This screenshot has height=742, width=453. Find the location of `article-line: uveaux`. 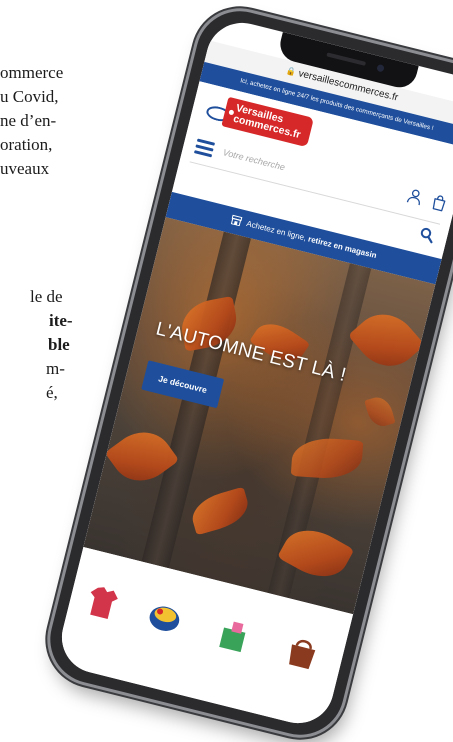

article-line: uveaux is located at coordinates (25, 168).